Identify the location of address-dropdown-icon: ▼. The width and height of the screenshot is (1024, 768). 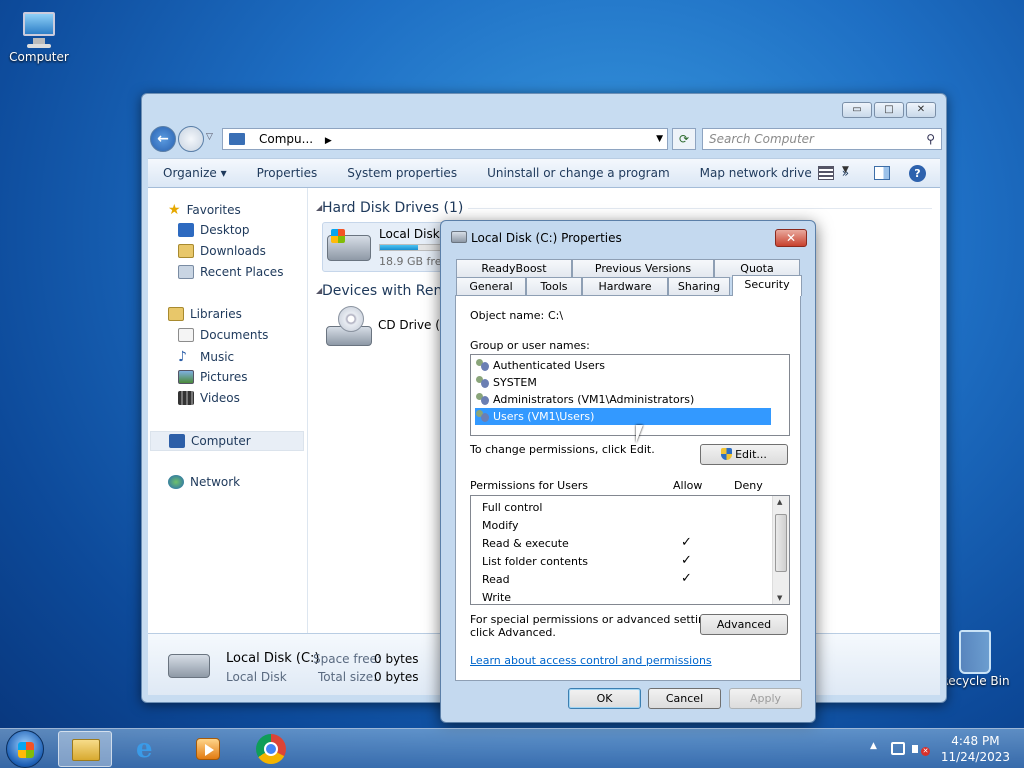
(659, 139).